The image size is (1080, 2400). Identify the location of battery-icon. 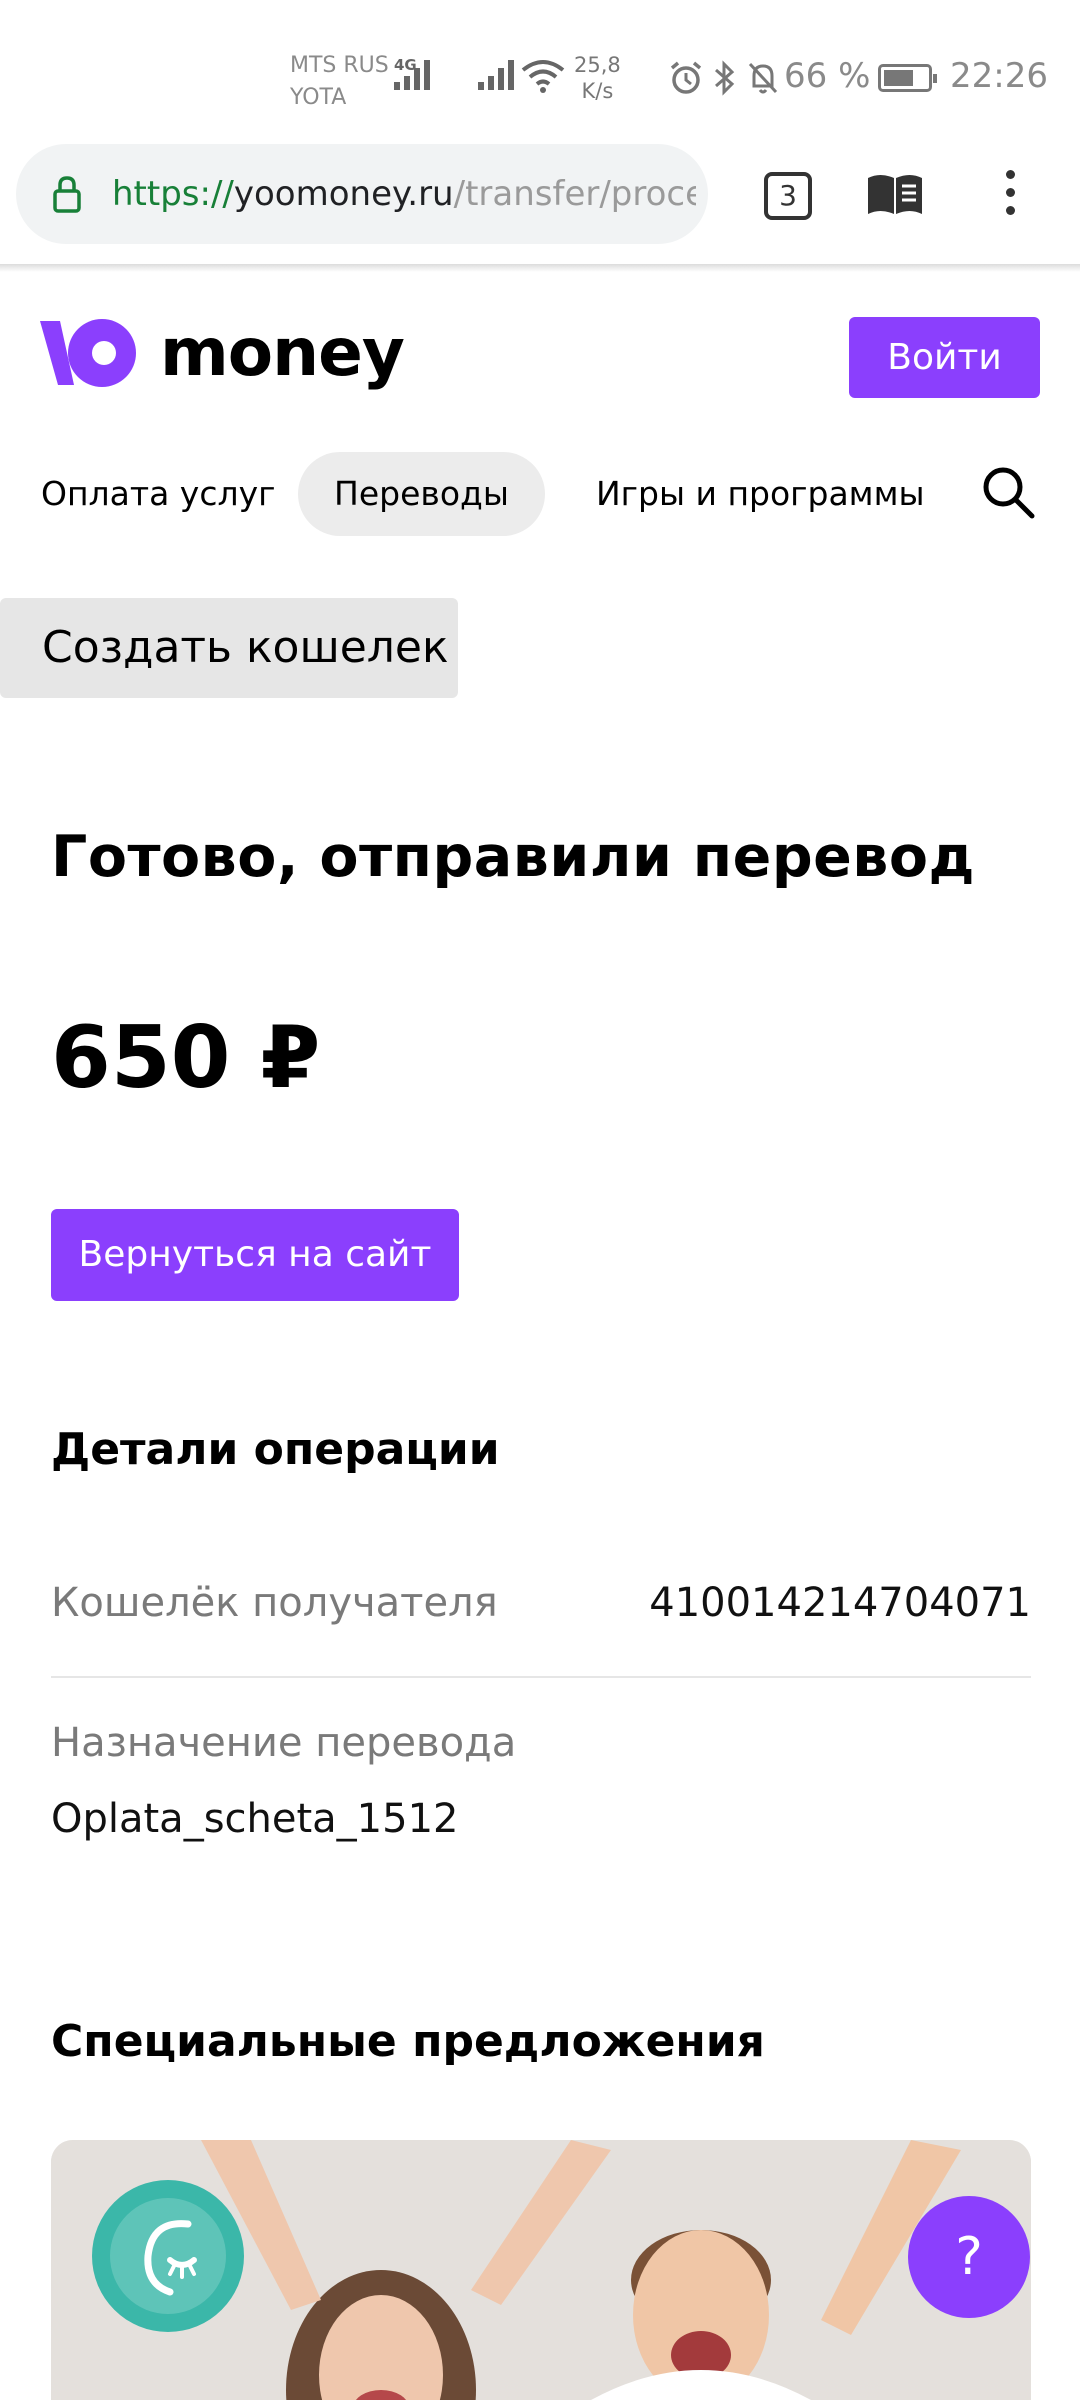
(907, 78).